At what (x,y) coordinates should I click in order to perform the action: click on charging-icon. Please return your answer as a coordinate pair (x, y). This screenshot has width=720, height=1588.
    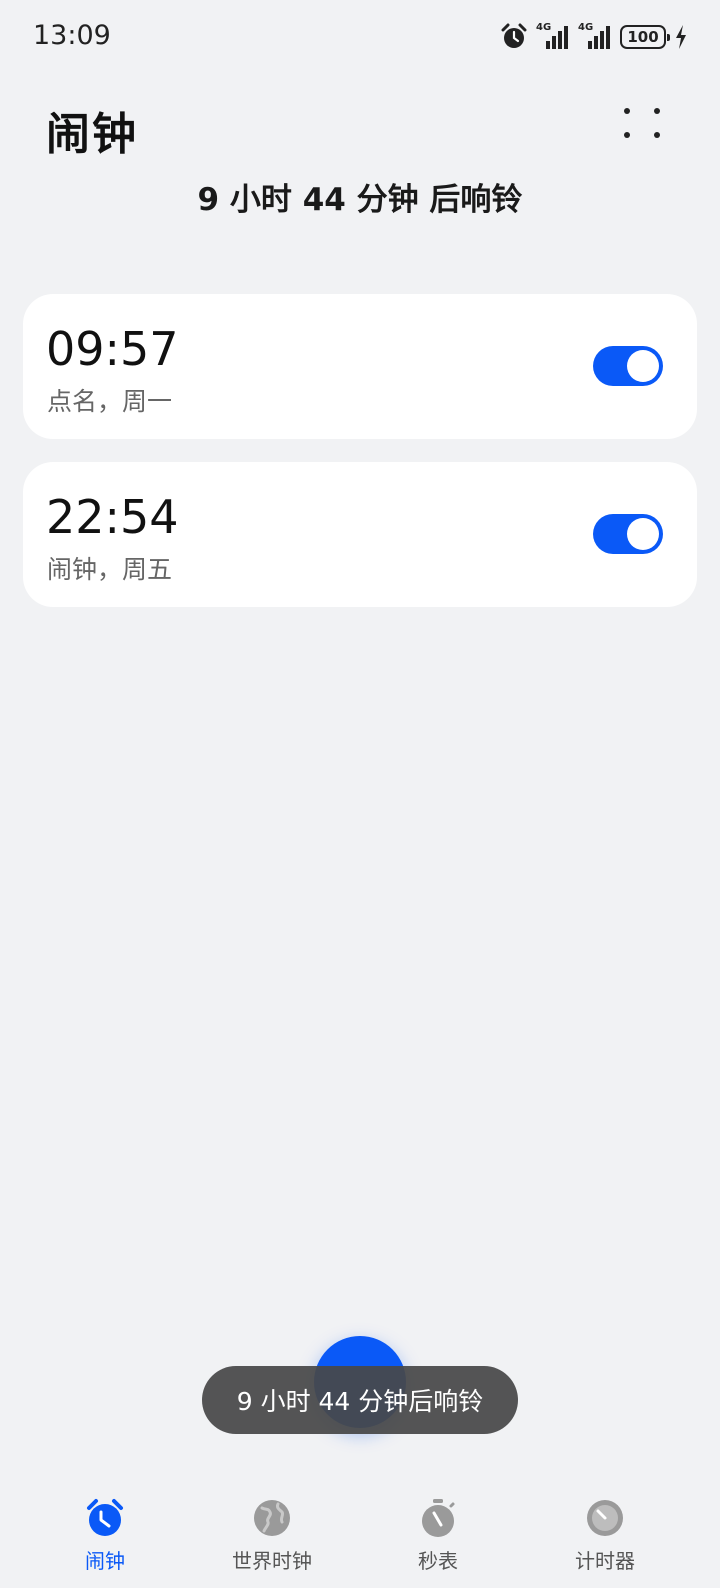
    Looking at the image, I should click on (681, 37).